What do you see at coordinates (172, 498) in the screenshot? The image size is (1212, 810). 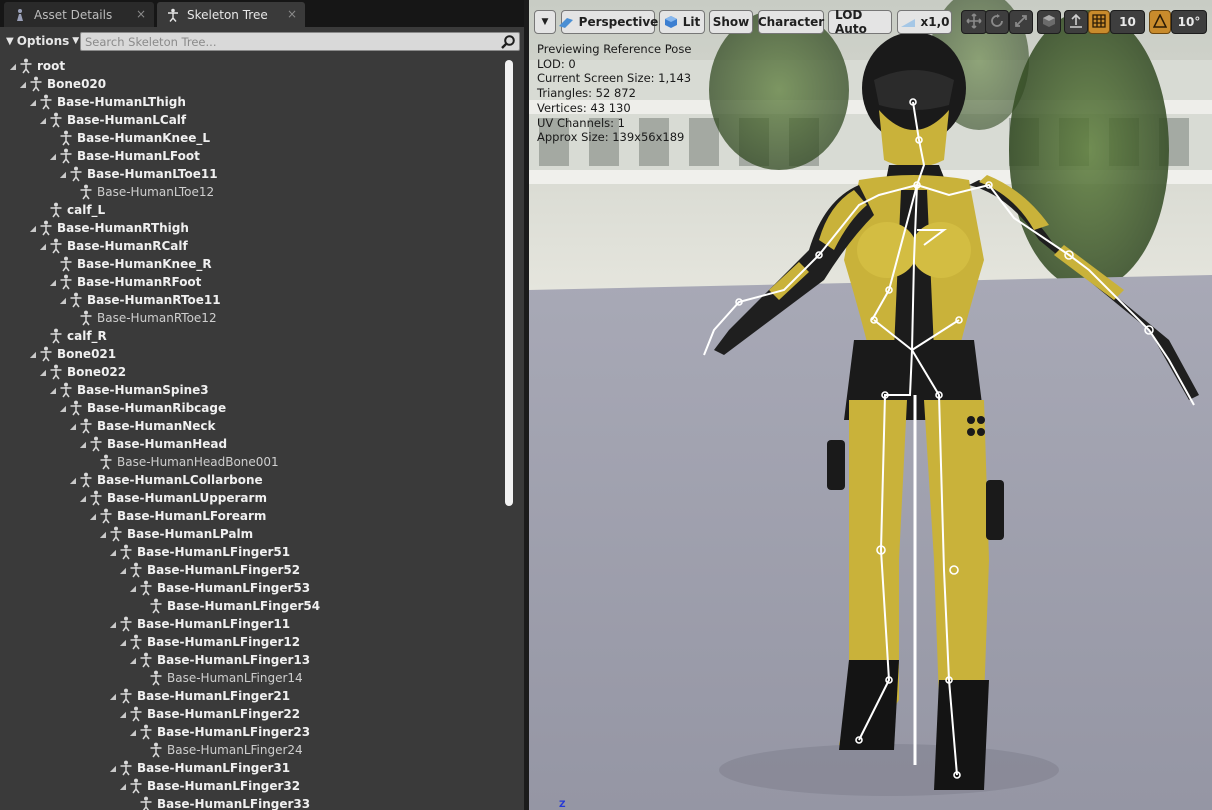 I see `tree-row: ◢ Base-HumanLUpperarm` at bounding box center [172, 498].